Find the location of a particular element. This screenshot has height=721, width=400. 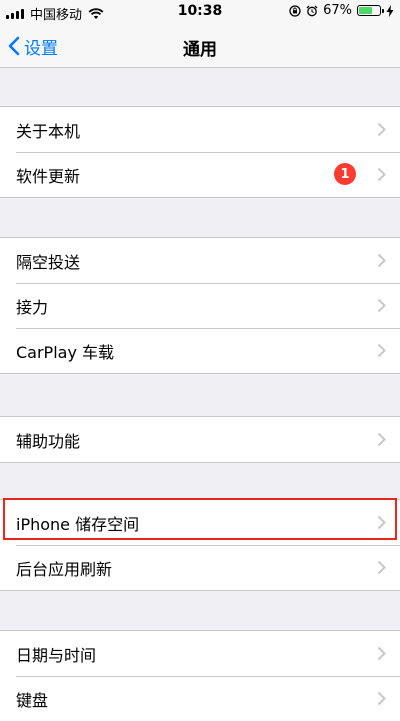

settings-group-3: 辅助功能 is located at coordinates (200, 439).